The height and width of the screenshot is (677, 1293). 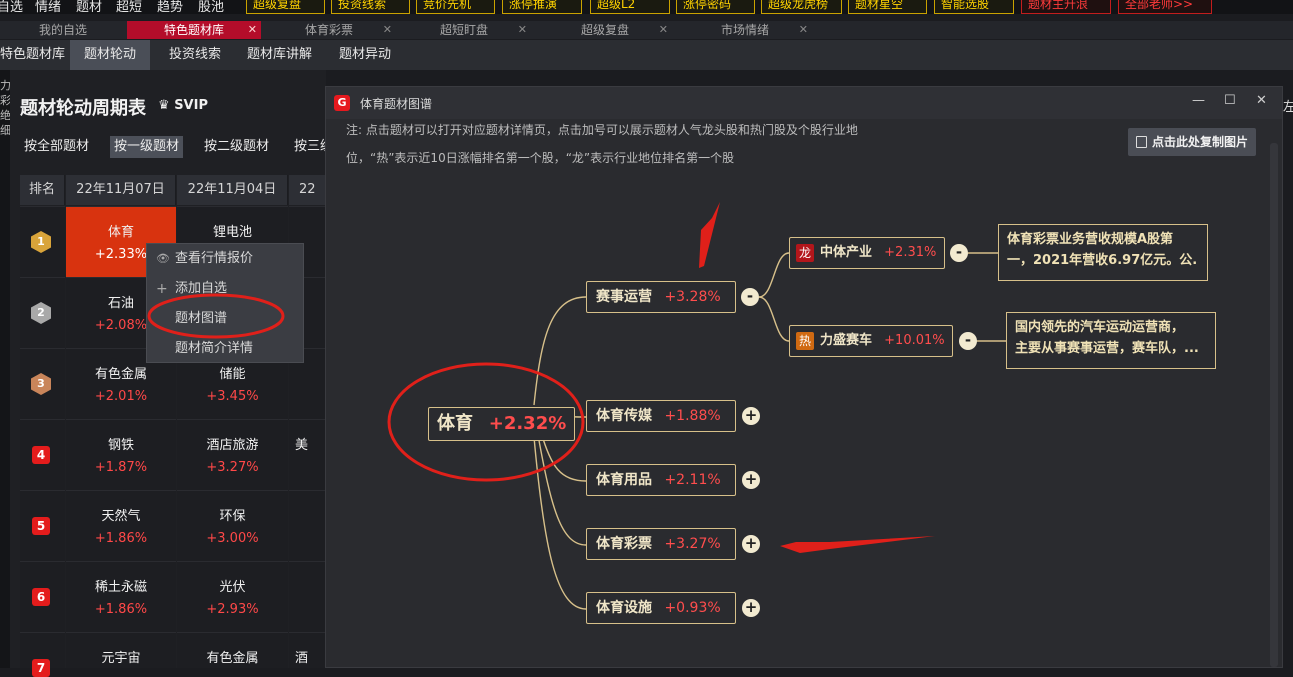 I want to click on menu-chaoduan: 超短, so click(x=129, y=7).